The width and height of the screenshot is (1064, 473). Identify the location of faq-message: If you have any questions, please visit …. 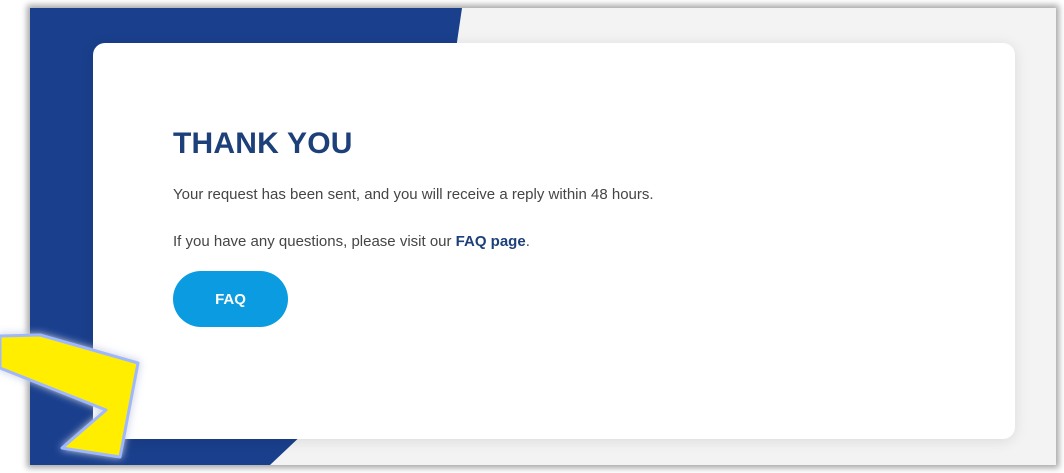
(351, 241).